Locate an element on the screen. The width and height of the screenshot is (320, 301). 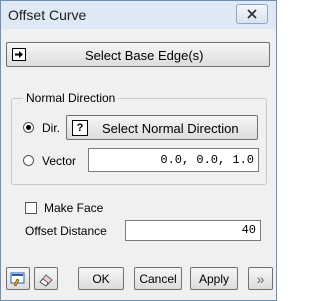
edit-button is located at coordinates (18, 278).